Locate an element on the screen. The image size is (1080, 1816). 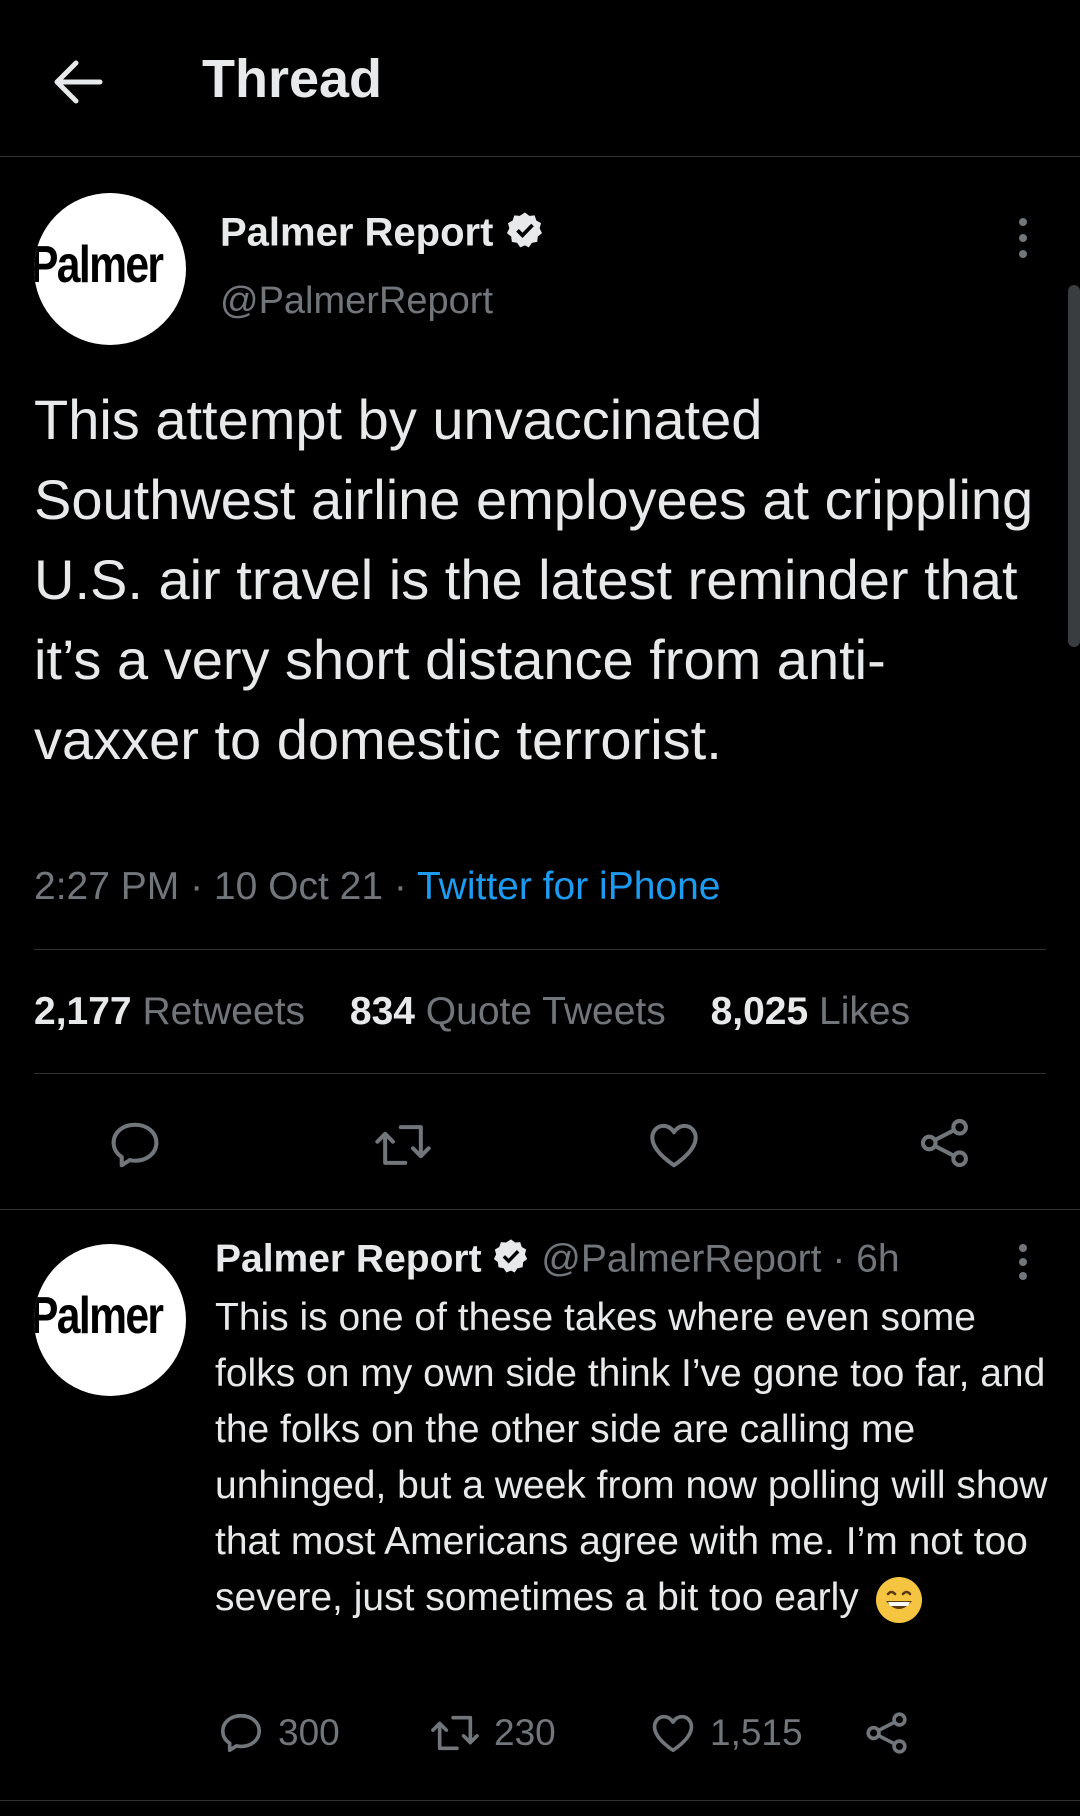
likes-label: Likes is located at coordinates (865, 1011).